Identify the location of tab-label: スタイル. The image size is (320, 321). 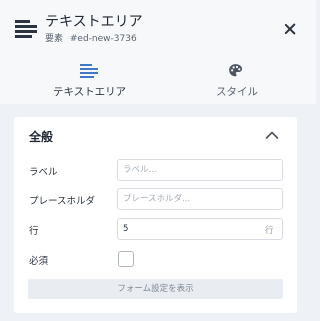
(237, 92).